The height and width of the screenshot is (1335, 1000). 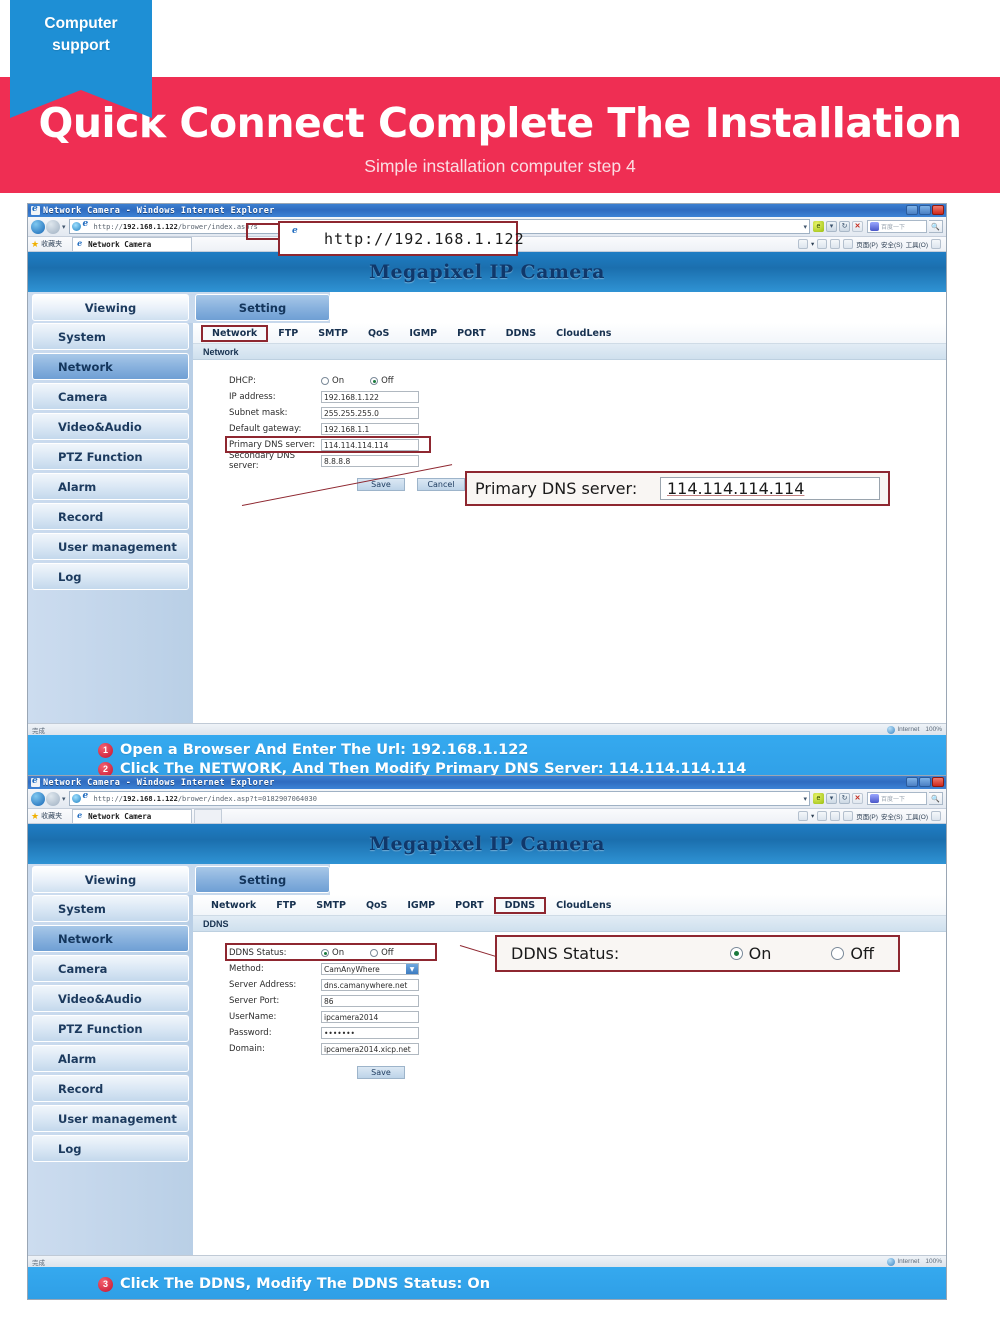 I want to click on status-zoom: 100%, so click(x=933, y=729).